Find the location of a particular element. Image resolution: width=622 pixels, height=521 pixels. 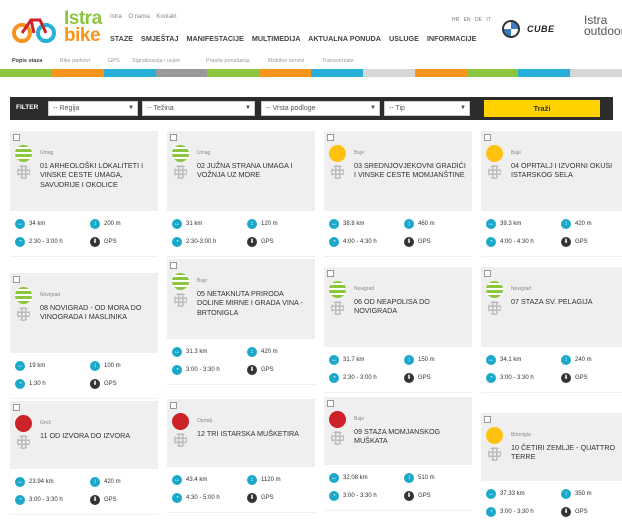

distance-value: 34.1 km is located at coordinates (511, 360).